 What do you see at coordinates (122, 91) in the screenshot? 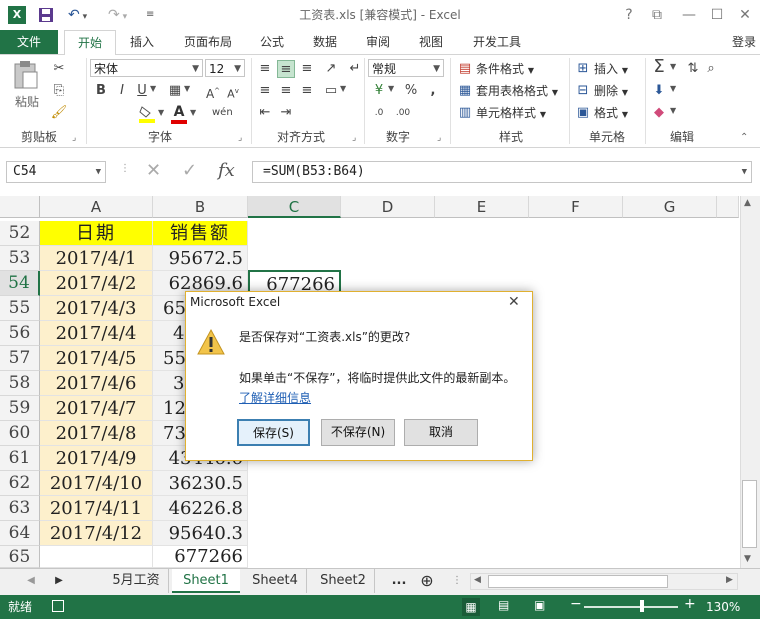
I see `italic-button: I` at bounding box center [122, 91].